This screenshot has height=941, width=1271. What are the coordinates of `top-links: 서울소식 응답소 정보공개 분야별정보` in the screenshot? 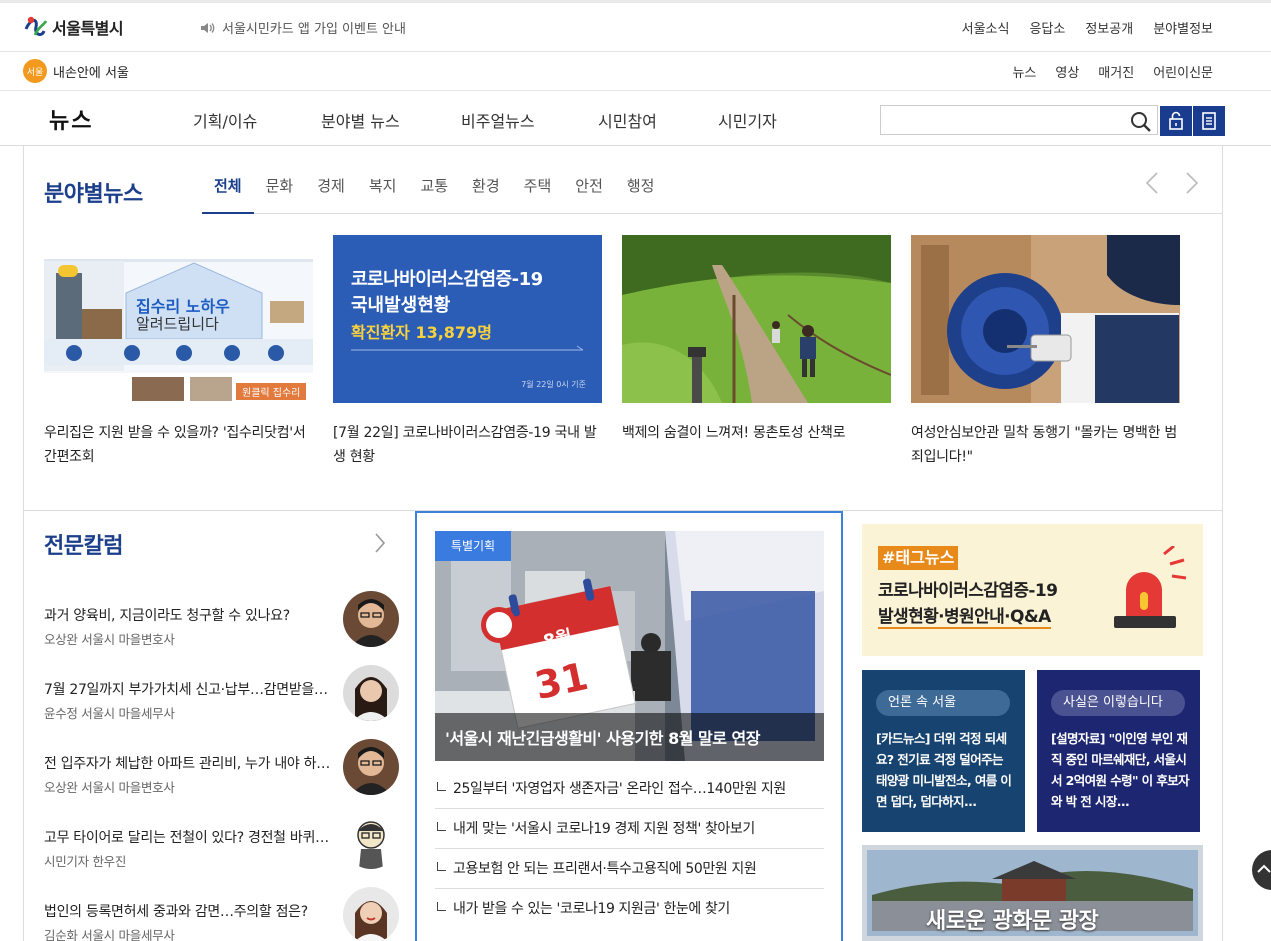 It's located at (1087, 27).